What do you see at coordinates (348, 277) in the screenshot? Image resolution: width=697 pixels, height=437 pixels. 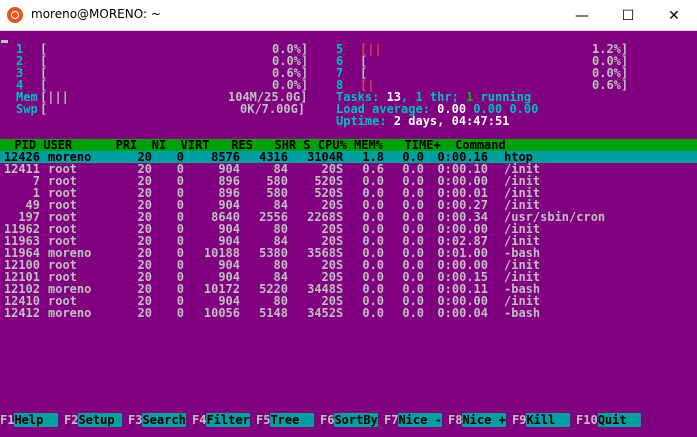 I see `process-row: 12101 root 20 0 904 84 20 S 0.0 0.0 0:00.15/init` at bounding box center [348, 277].